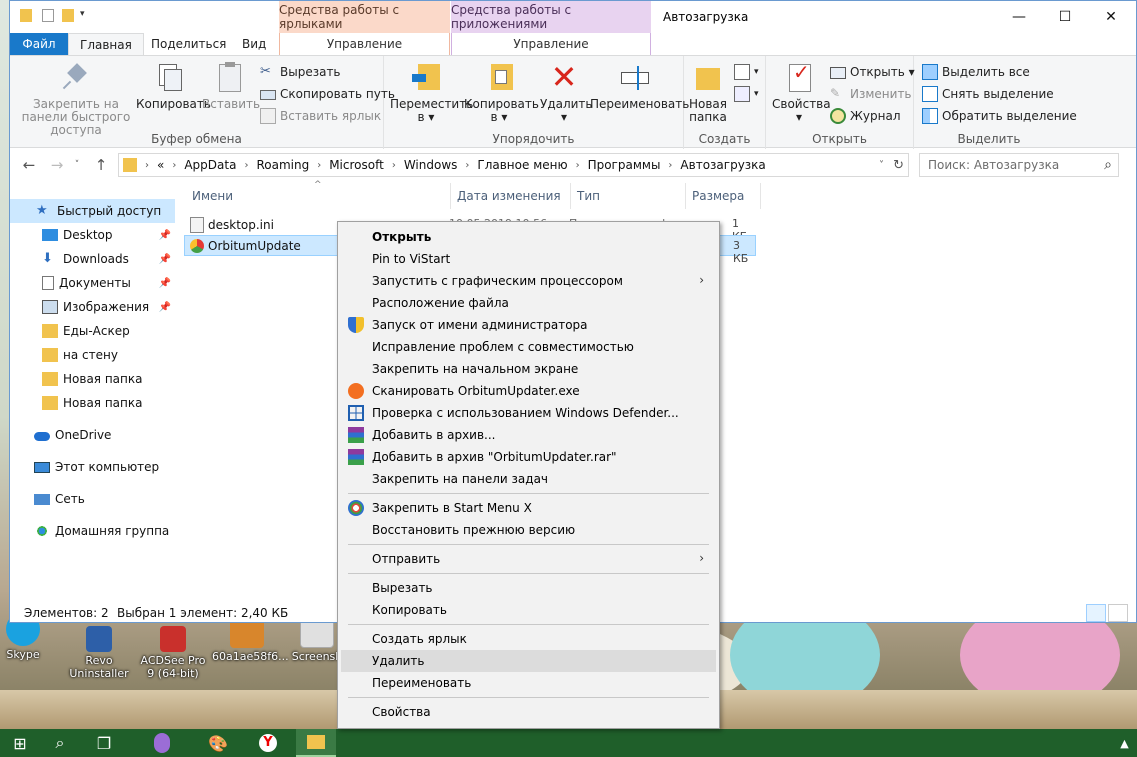 The height and width of the screenshot is (757, 1137). What do you see at coordinates (106, 44) in the screenshot?
I see `tab-home: Главная` at bounding box center [106, 44].